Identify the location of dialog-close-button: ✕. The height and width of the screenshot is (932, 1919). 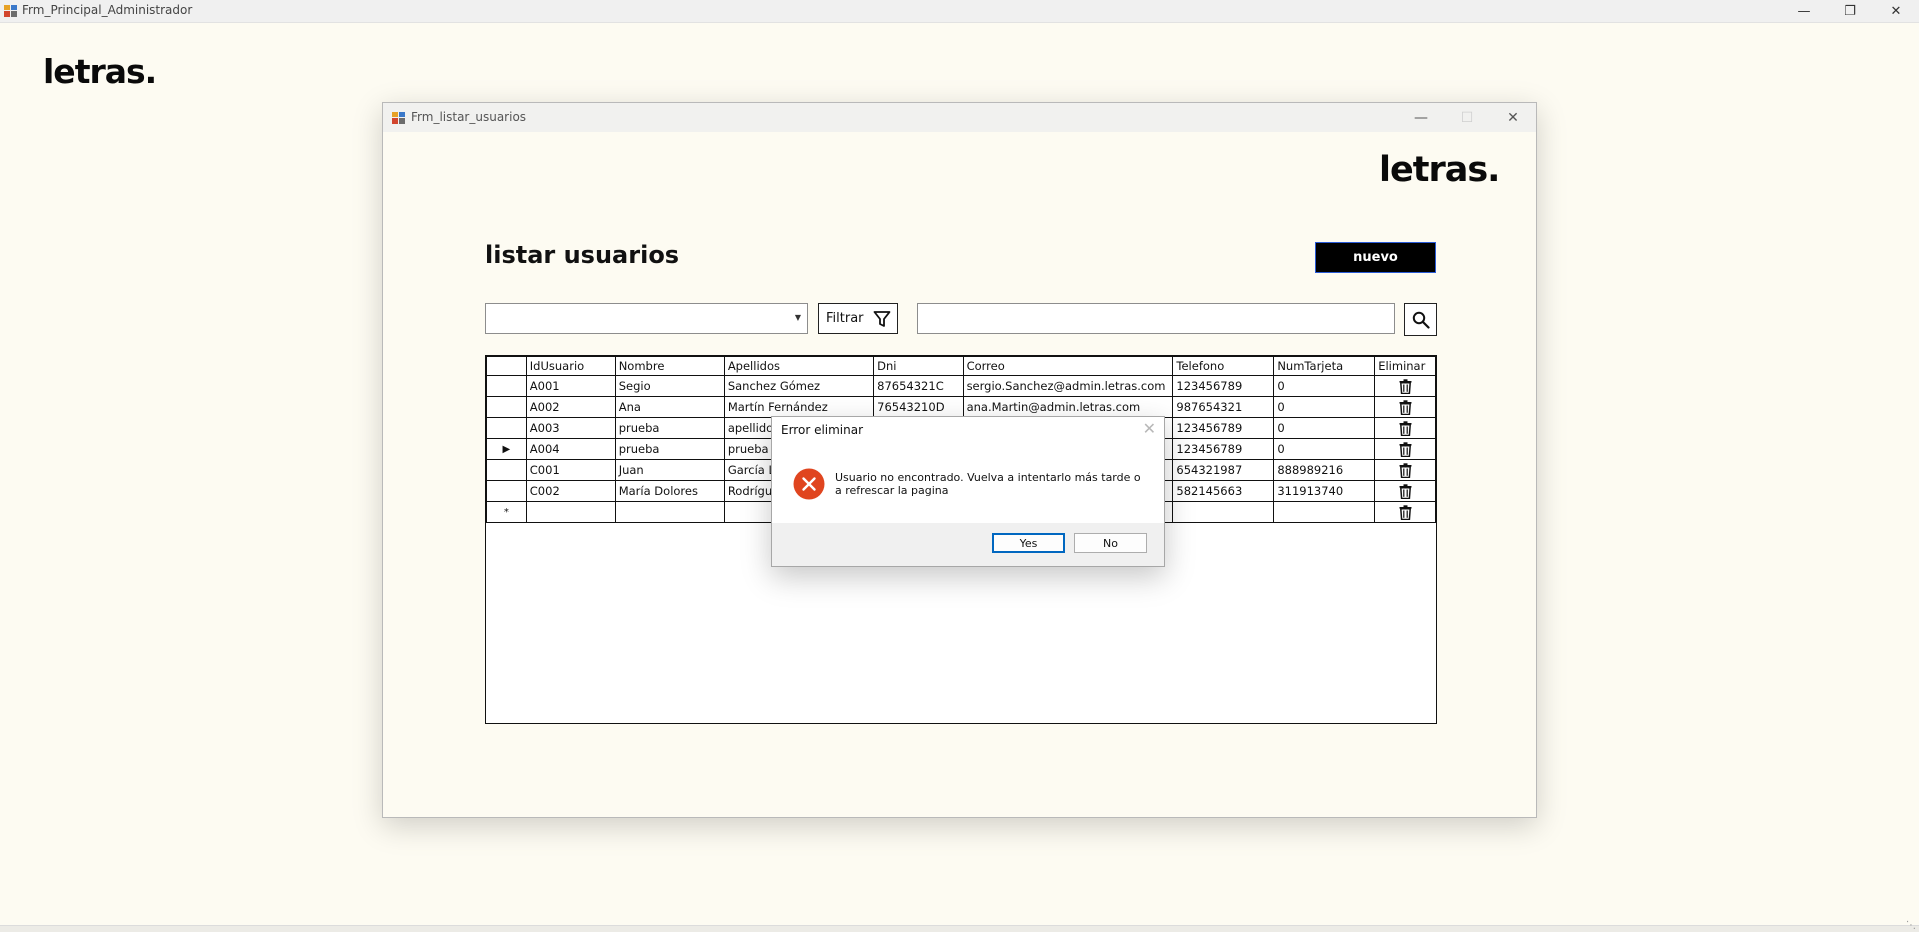
(1149, 428).